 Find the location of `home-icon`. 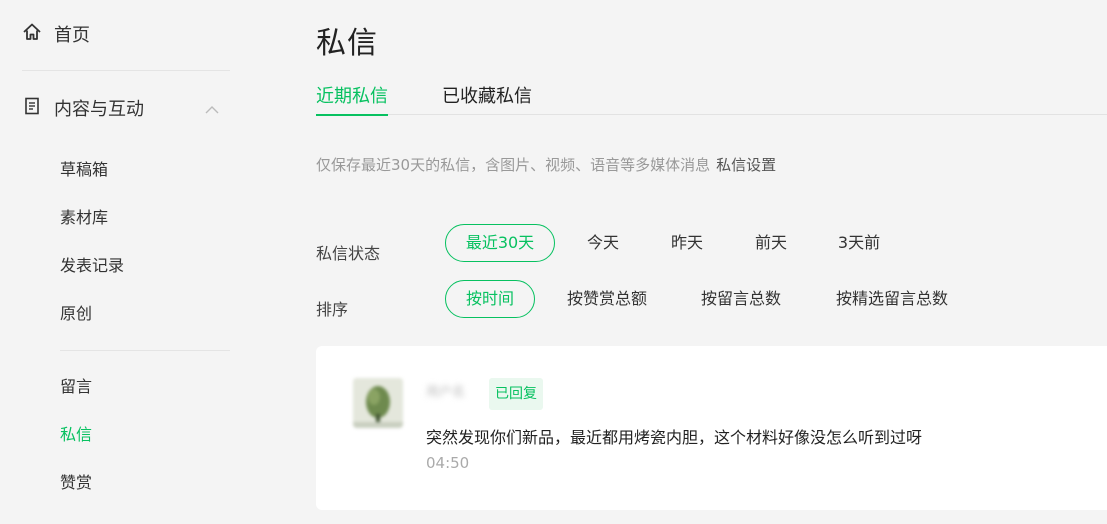

home-icon is located at coordinates (32, 34).